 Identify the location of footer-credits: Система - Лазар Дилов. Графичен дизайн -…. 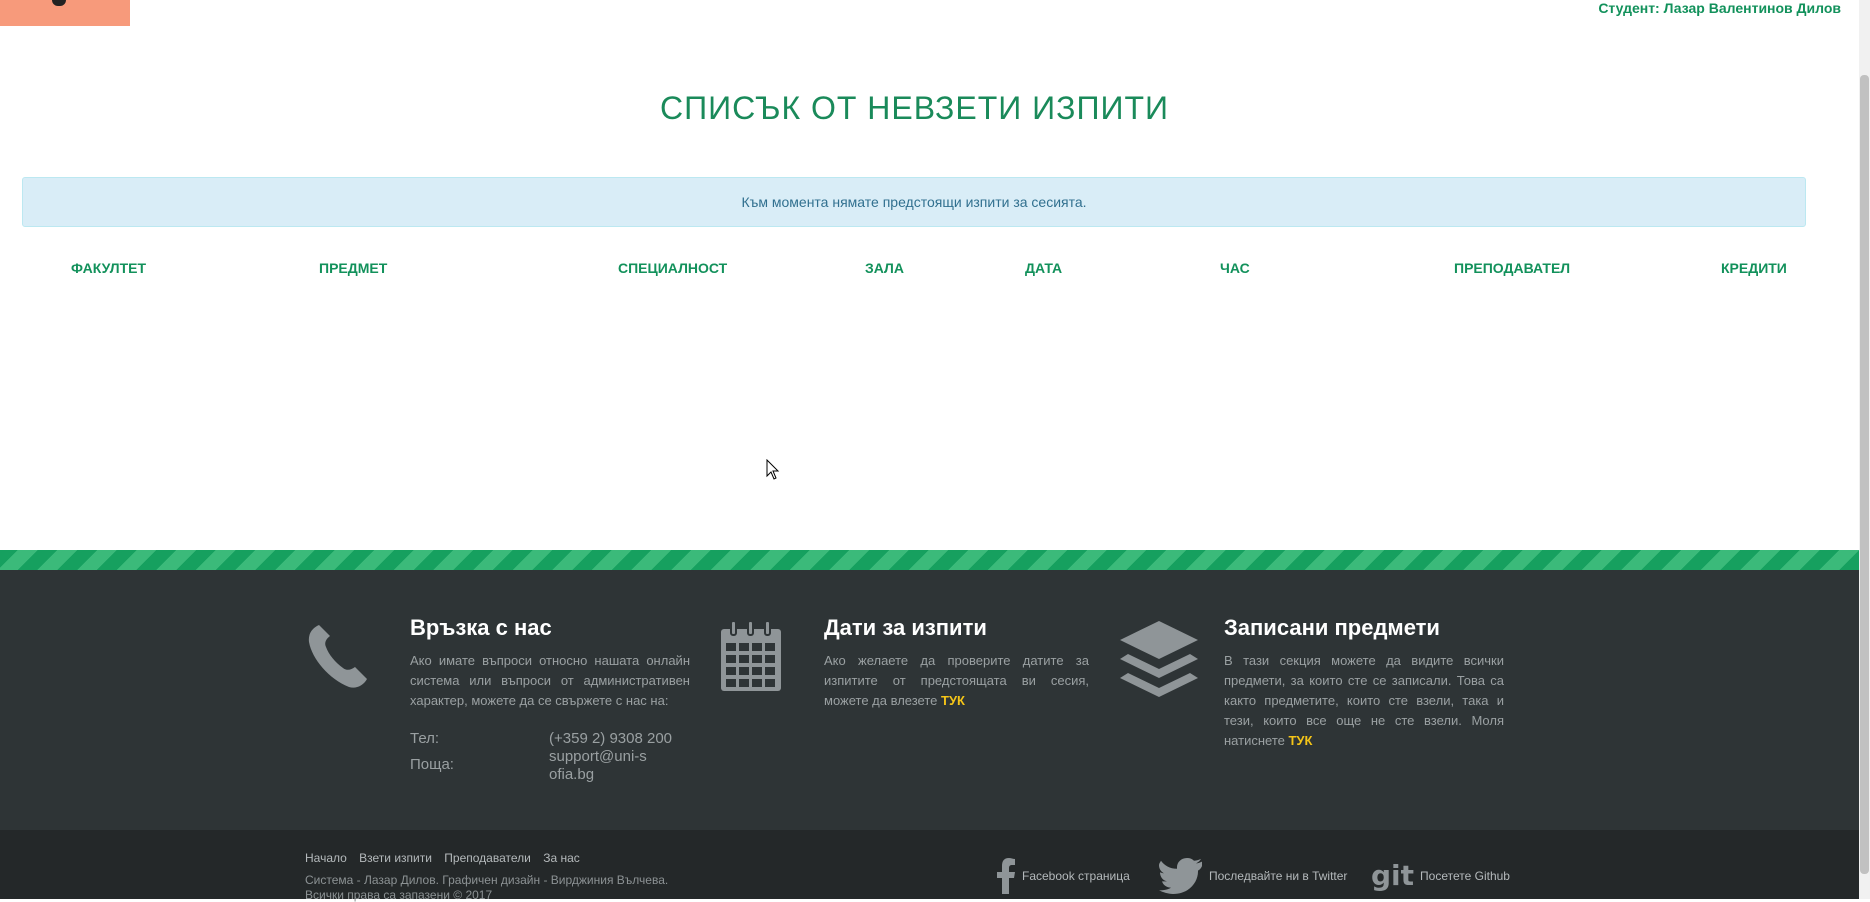
(487, 880).